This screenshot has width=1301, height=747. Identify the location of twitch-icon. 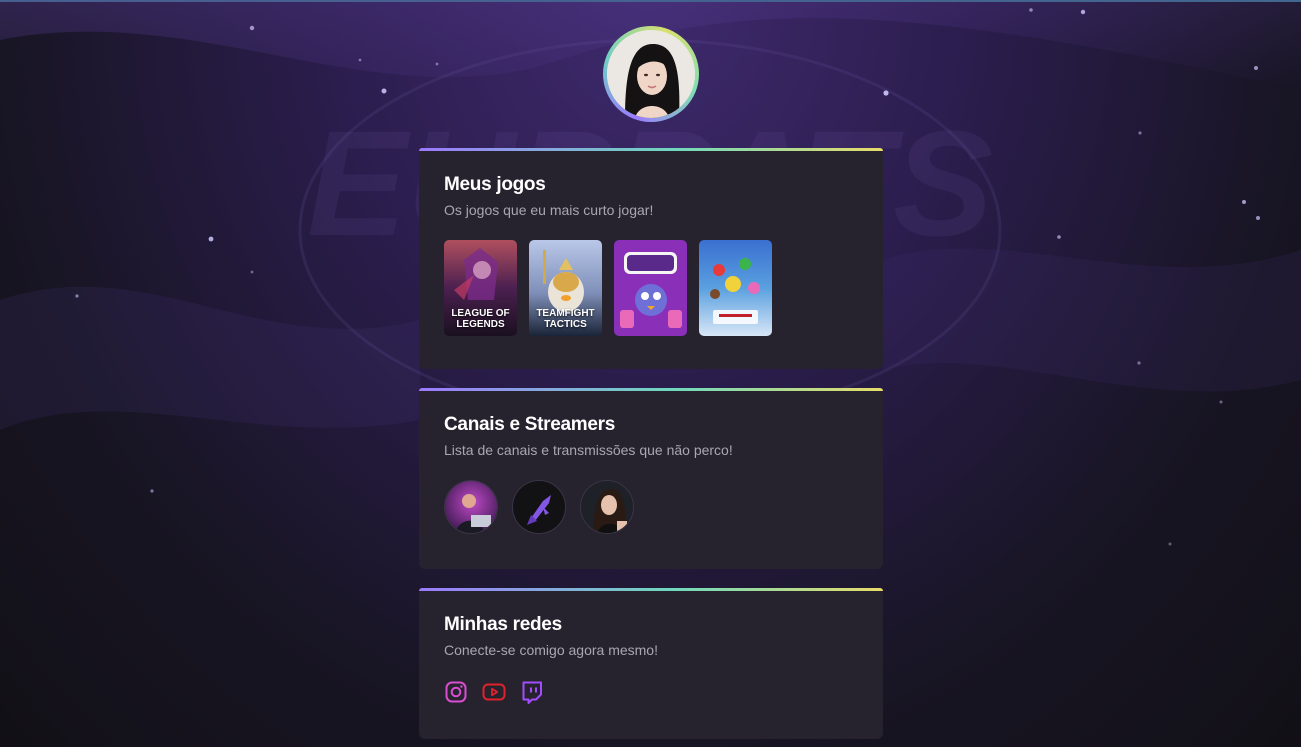
(532, 692).